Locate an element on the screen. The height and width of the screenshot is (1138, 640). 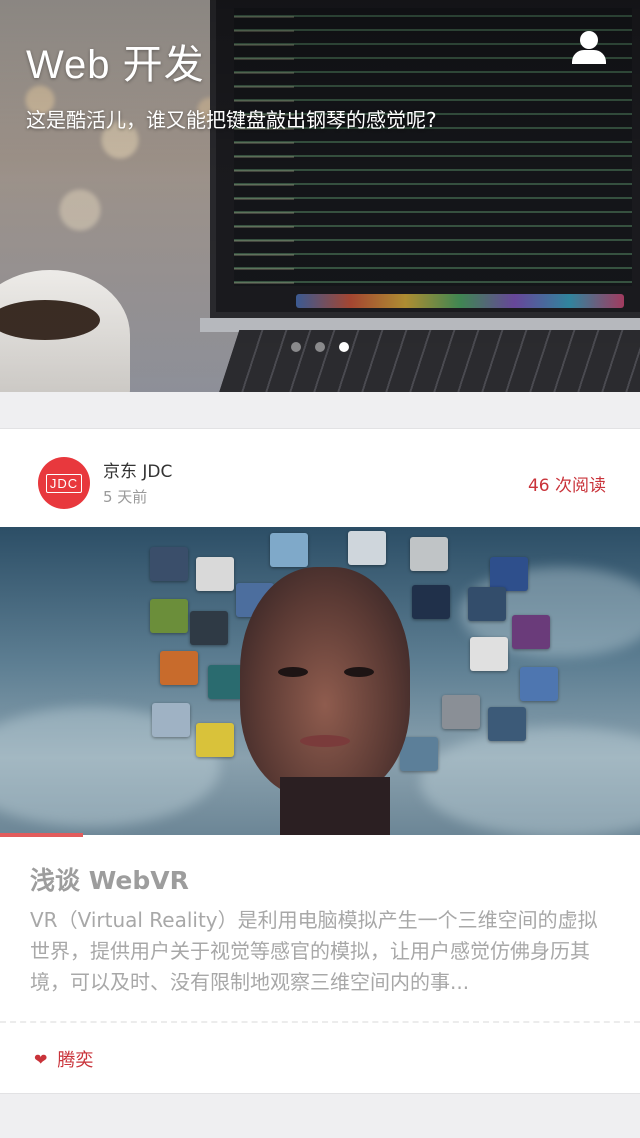
tag-label: 腾奕 is located at coordinates (75, 1060).